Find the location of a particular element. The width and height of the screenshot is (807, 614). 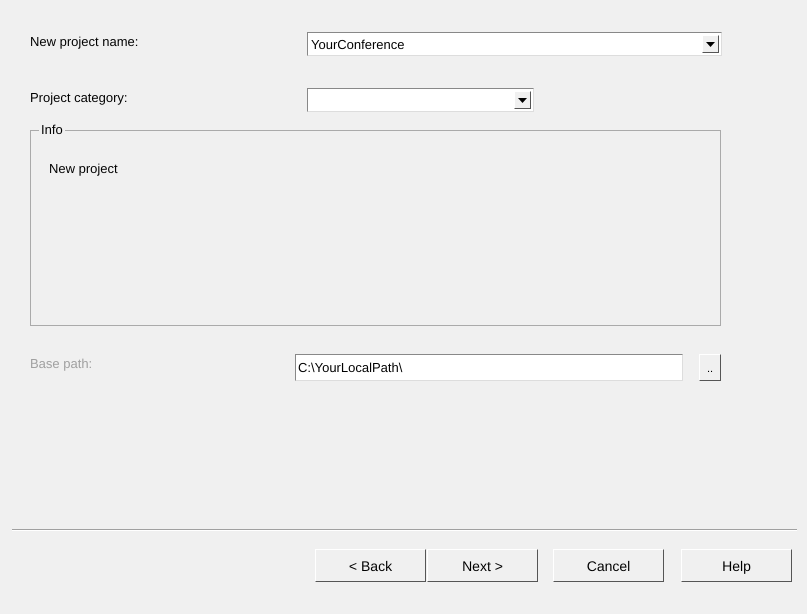

dropdown-field is located at coordinates (420, 100).